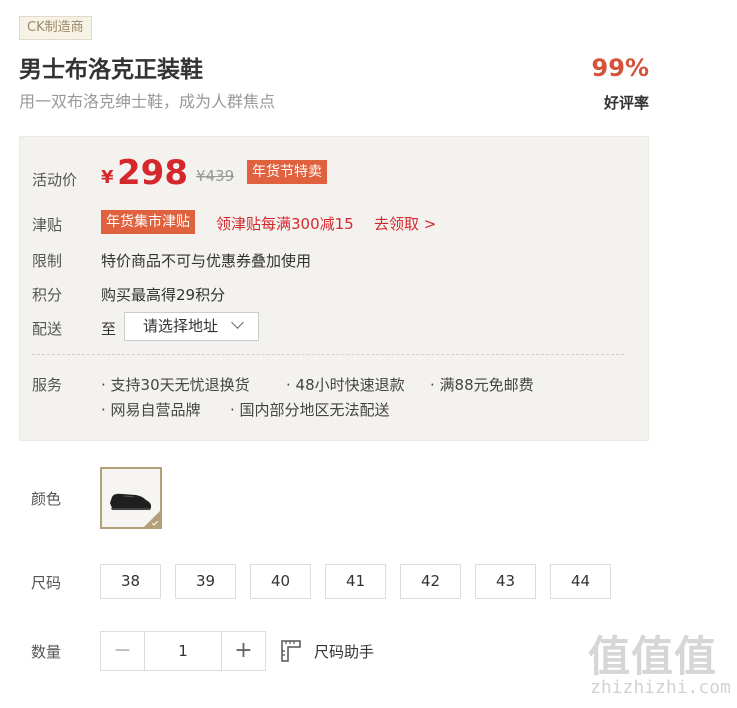  I want to click on service-item: · 网易自营品牌, so click(151, 410).